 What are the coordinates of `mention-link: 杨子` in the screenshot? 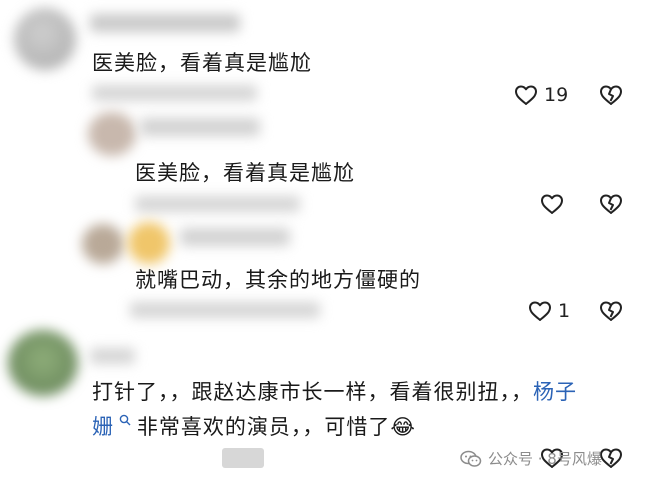 It's located at (555, 392).